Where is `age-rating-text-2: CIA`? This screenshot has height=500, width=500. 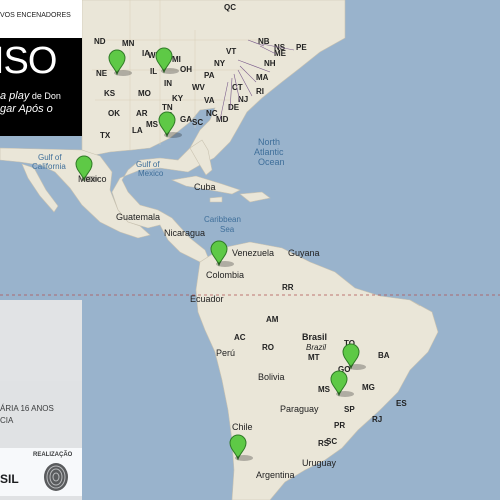
age-rating-text-2: CIA is located at coordinates (7, 420).